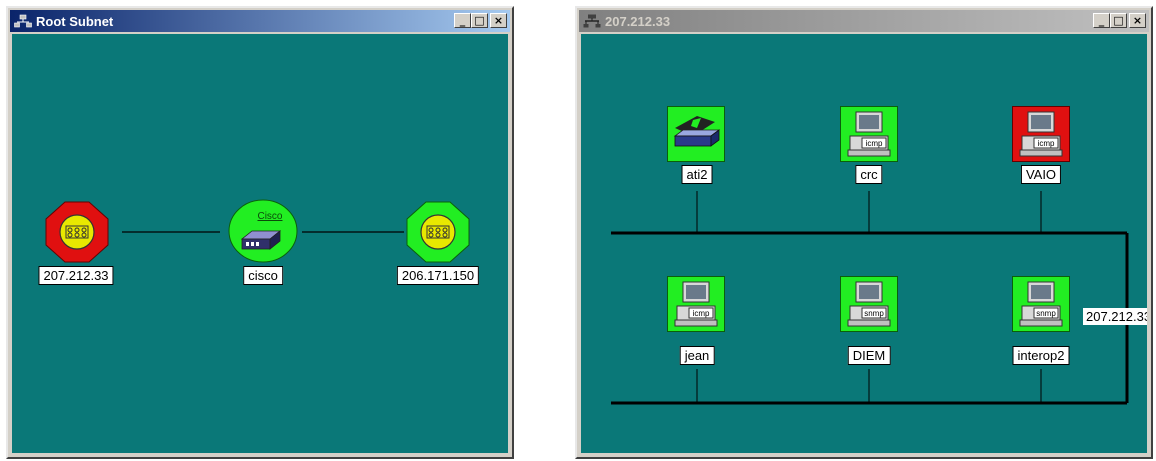 The image size is (1156, 461). I want to click on node-diem: snmp, so click(869, 304).